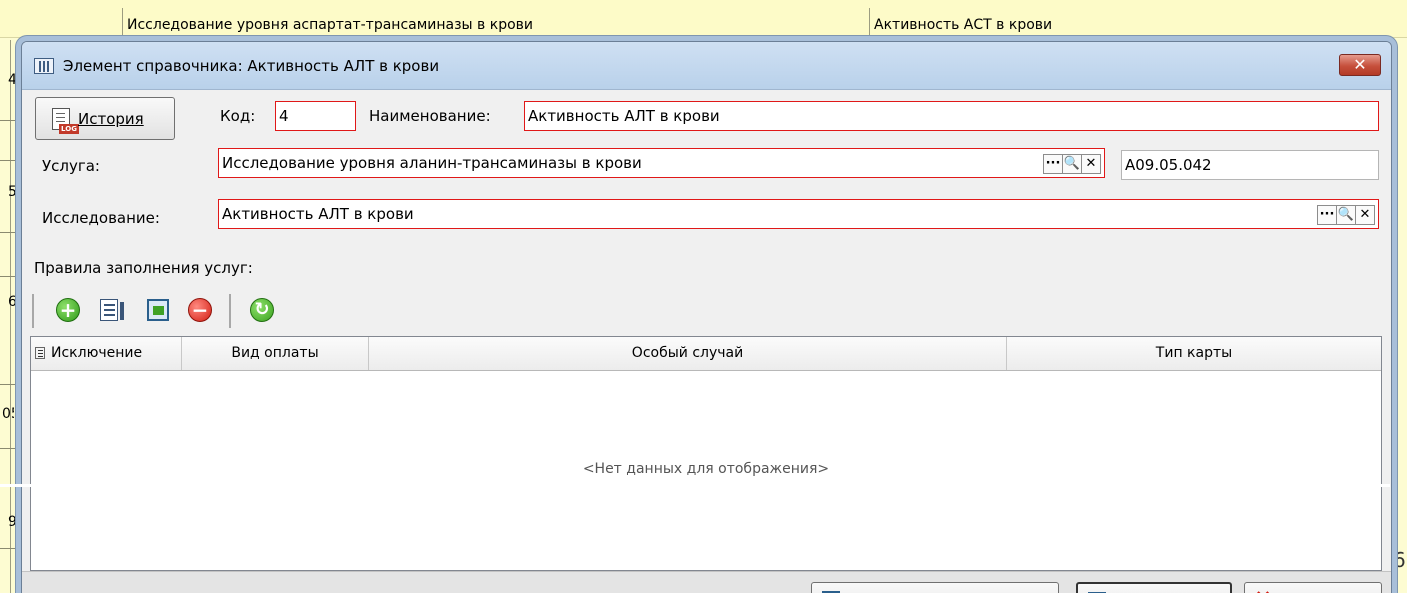  I want to click on research-label: Исследование:, so click(101, 218).